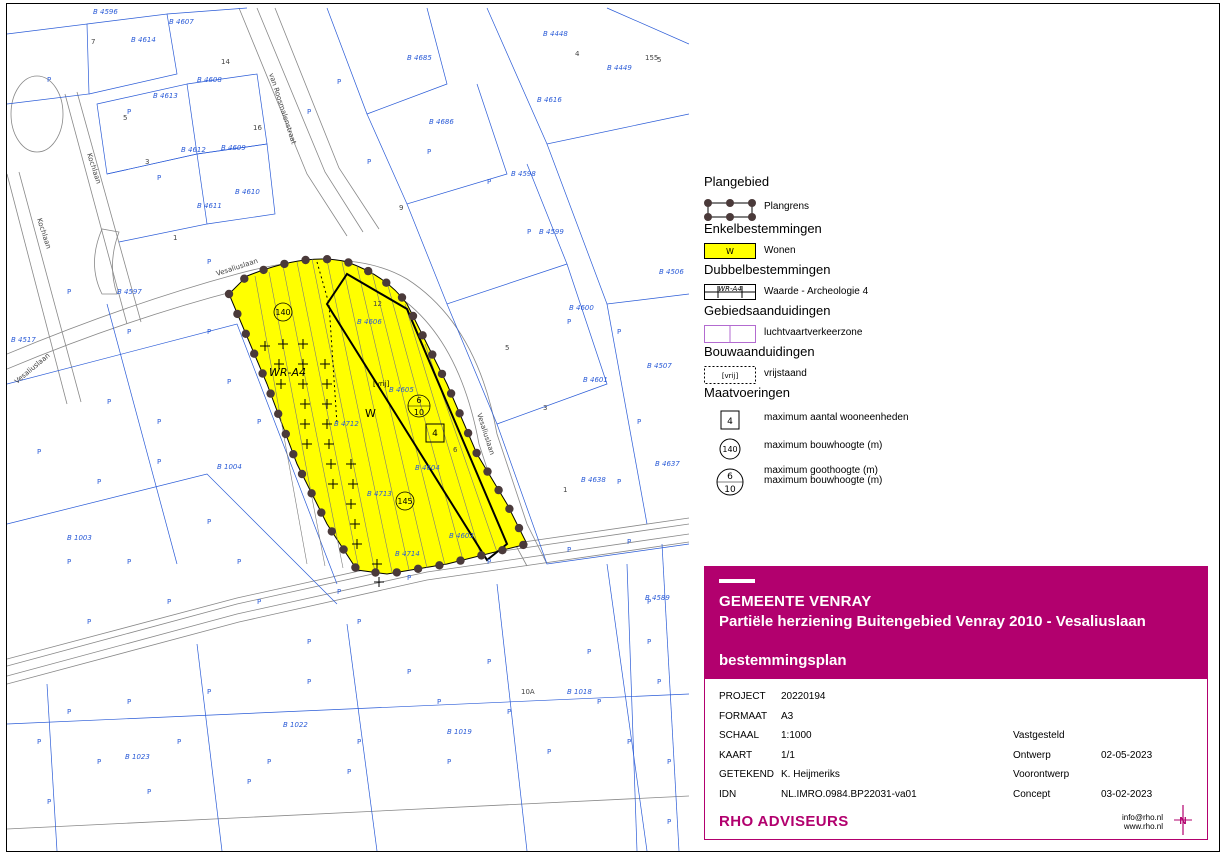  Describe the element at coordinates (404, 501) in the screenshot. I see `plan-height-145: 145` at that location.